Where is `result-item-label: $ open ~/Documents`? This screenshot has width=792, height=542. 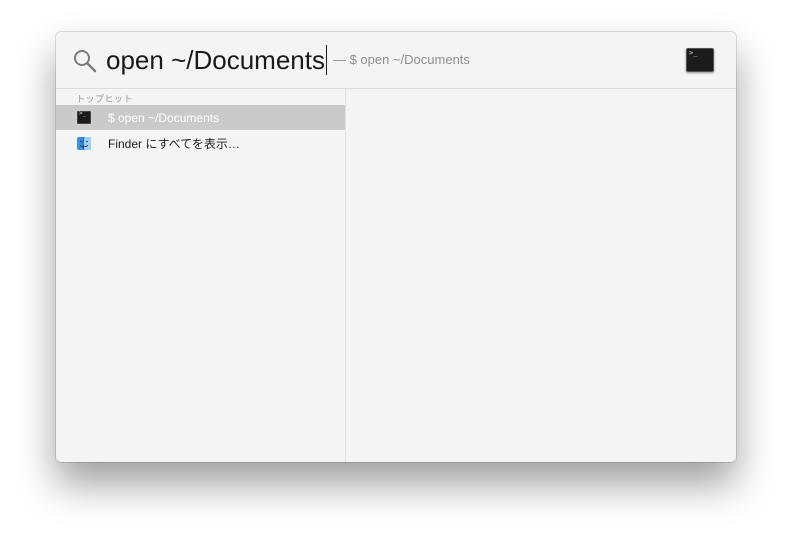 result-item-label: $ open ~/Documents is located at coordinates (164, 117).